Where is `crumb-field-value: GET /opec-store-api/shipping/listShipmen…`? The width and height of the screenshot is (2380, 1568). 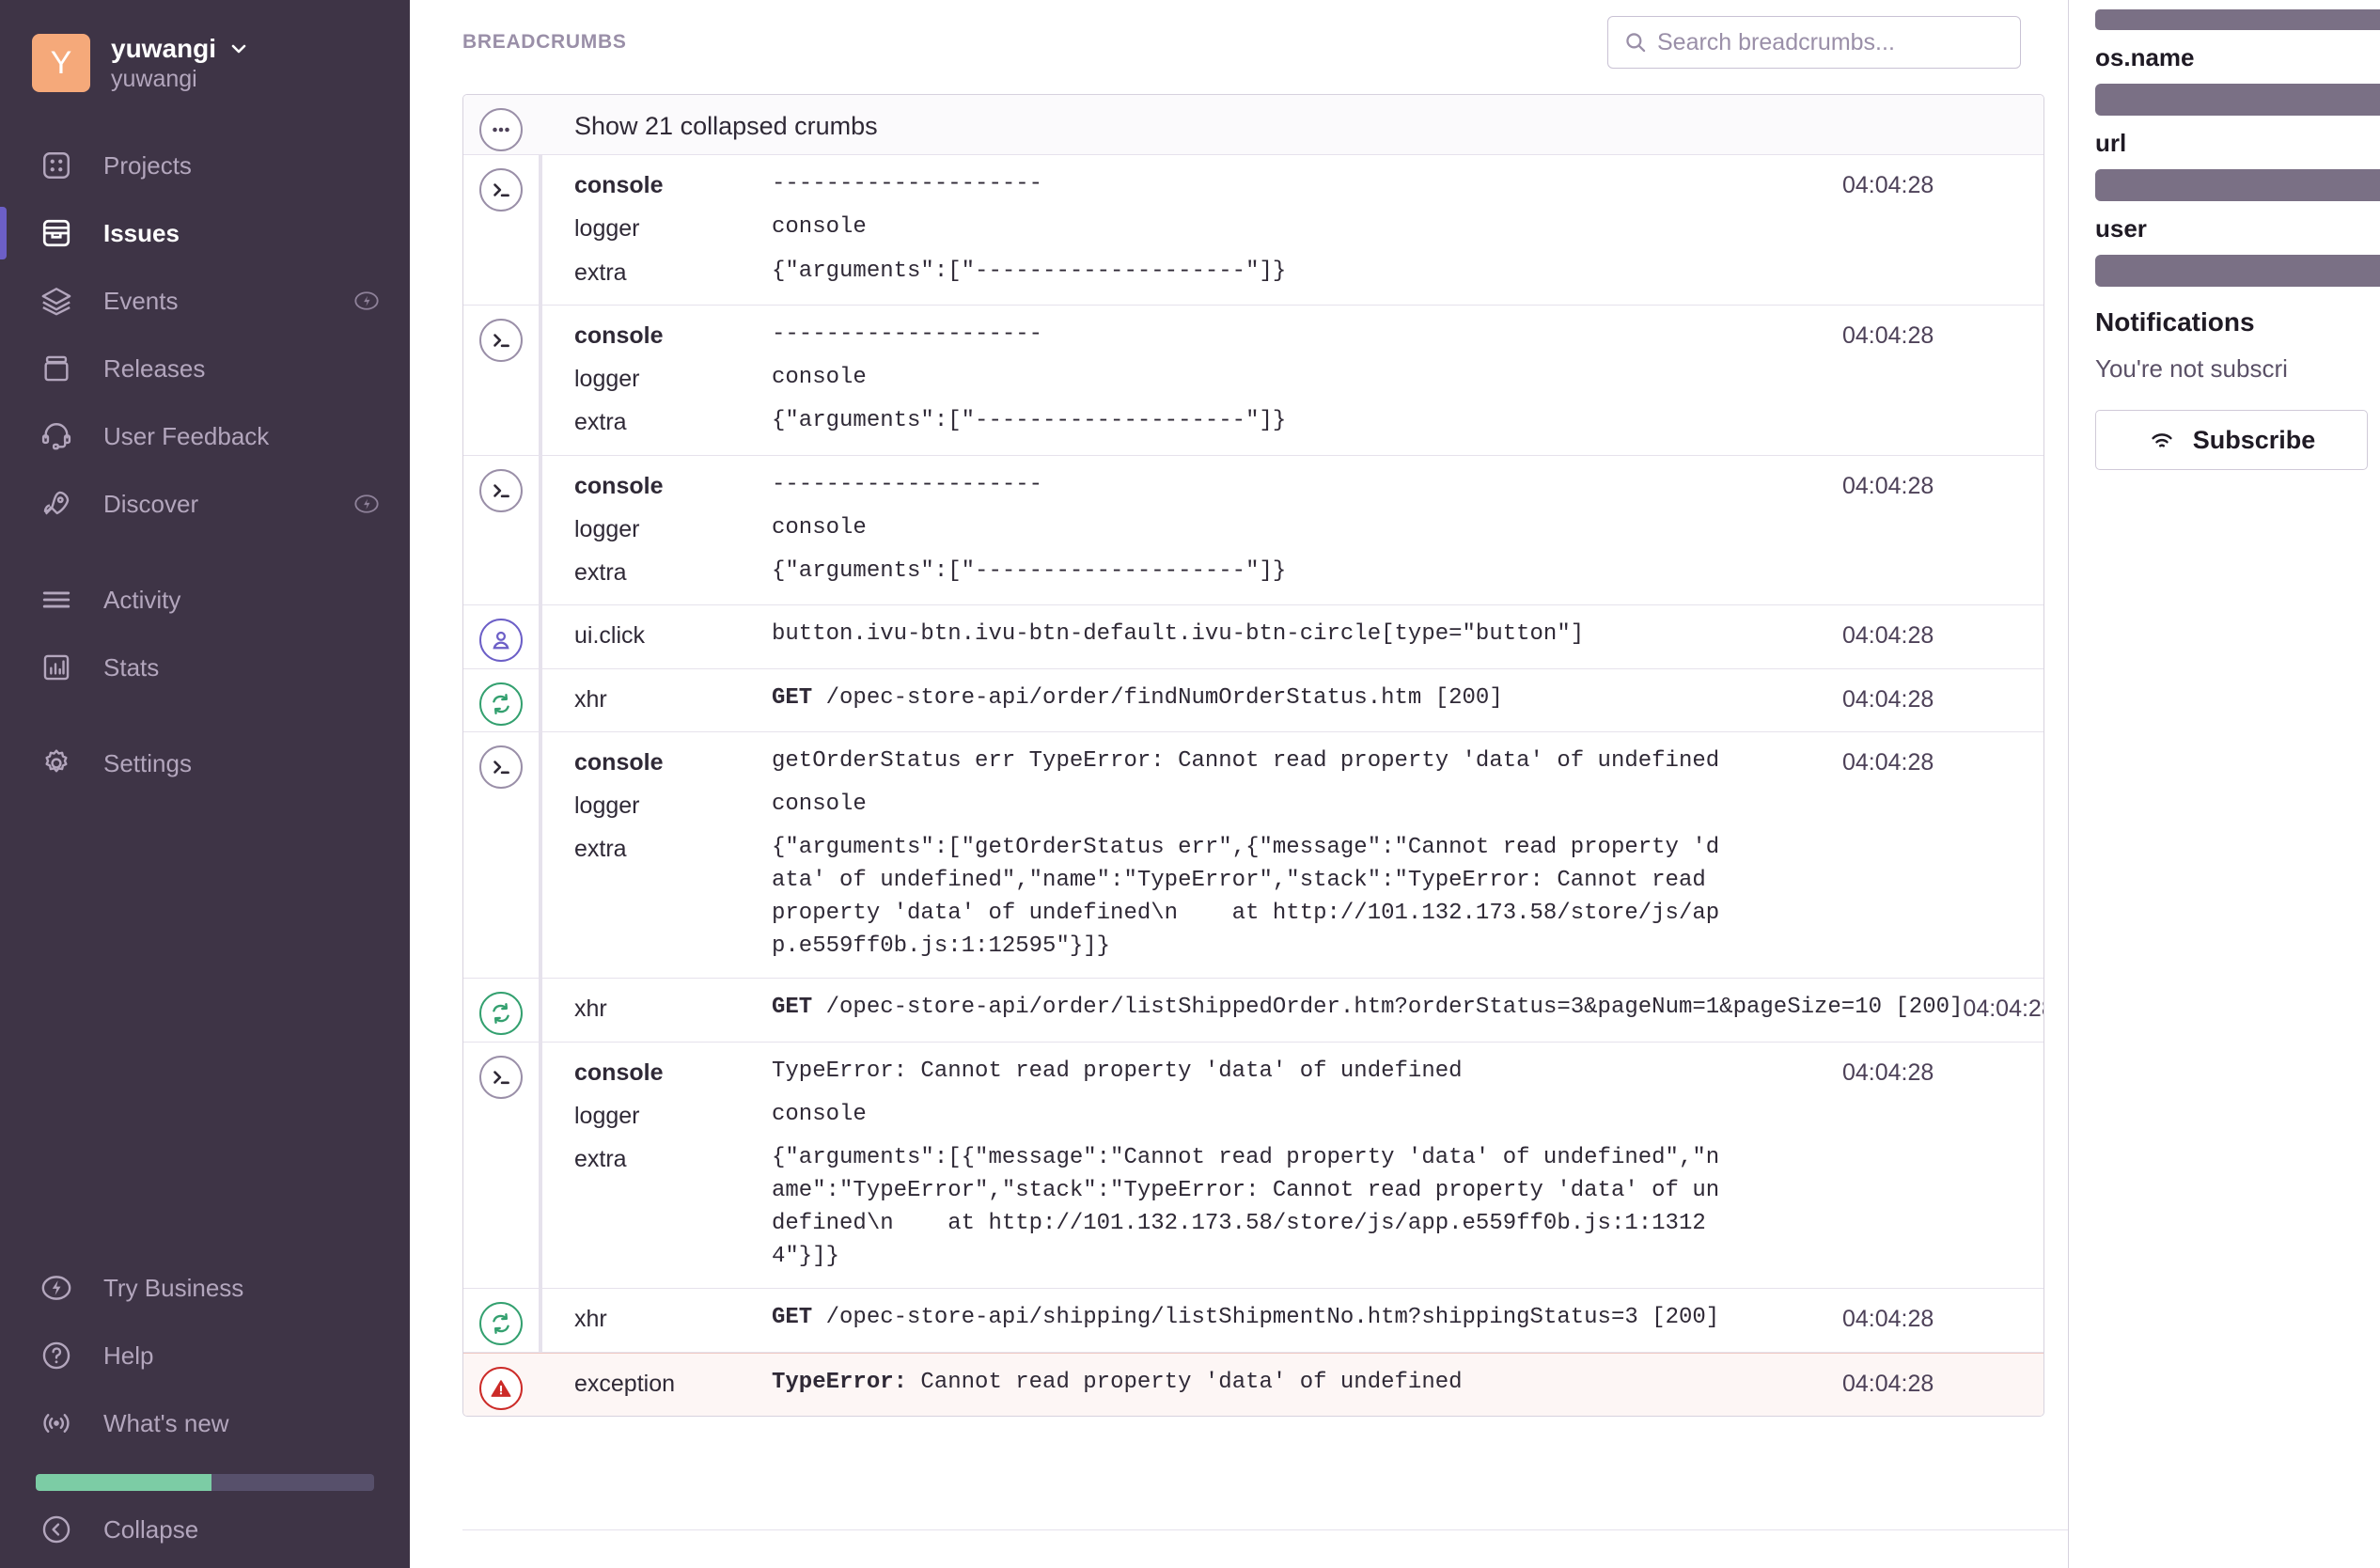
crumb-field-value: GET /opec-store-api/shipping/listShipmen… is located at coordinates (1246, 1318).